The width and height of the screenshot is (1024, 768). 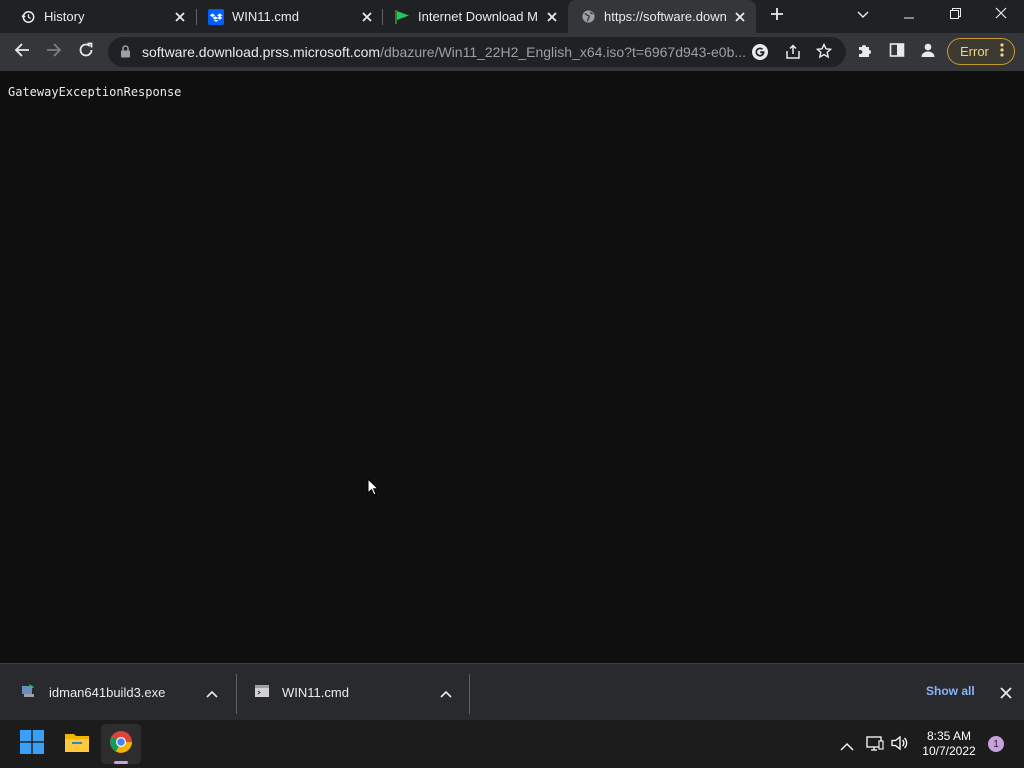 What do you see at coordinates (760, 54) in the screenshot?
I see `google-lens-icon` at bounding box center [760, 54].